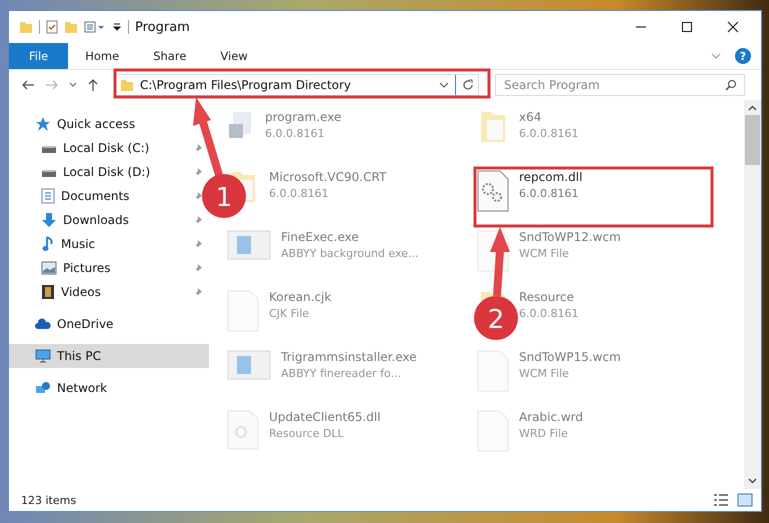 The height and width of the screenshot is (523, 769). Describe the element at coordinates (716, 56) in the screenshot. I see `chevron-down-icon` at that location.